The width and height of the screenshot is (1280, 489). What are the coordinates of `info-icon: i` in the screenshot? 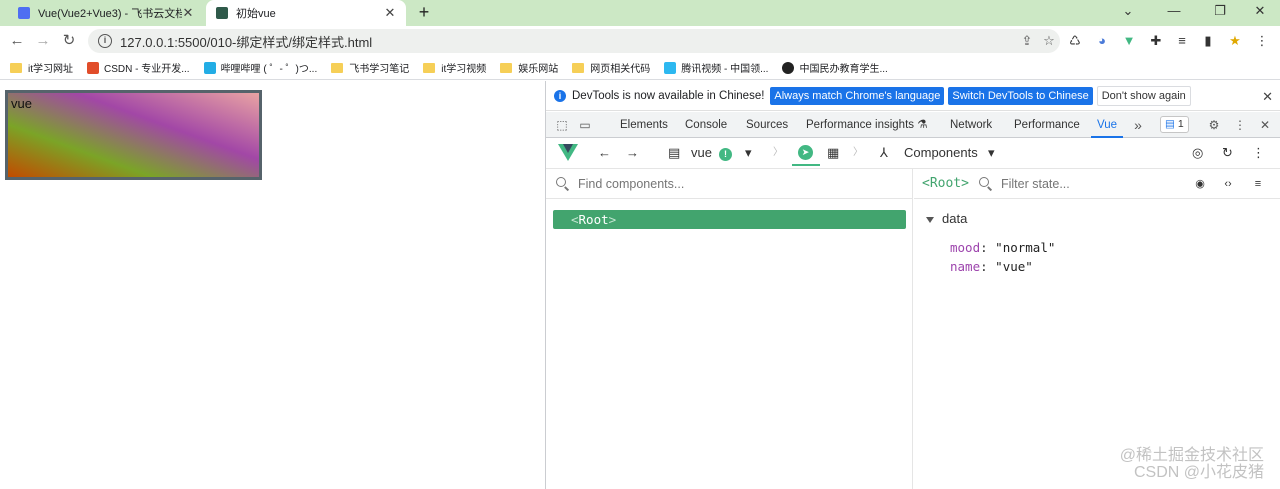 It's located at (560, 95).